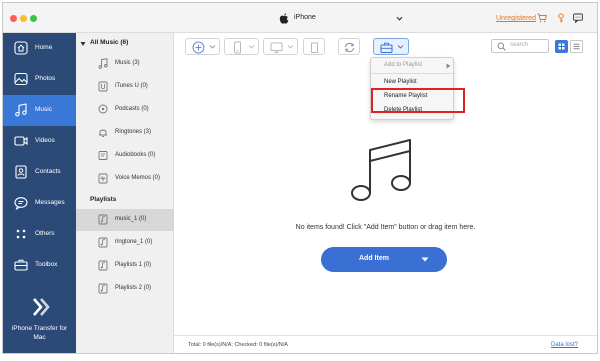 Image resolution: width=600 pixels, height=361 pixels. Describe the element at coordinates (44, 47) in the screenshot. I see `nav-label: Home` at that location.